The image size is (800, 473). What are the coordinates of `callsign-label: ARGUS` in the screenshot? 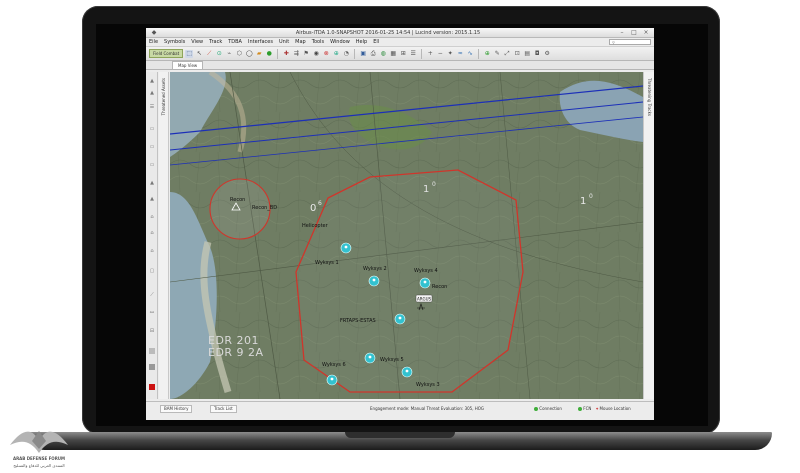 It's located at (424, 299).